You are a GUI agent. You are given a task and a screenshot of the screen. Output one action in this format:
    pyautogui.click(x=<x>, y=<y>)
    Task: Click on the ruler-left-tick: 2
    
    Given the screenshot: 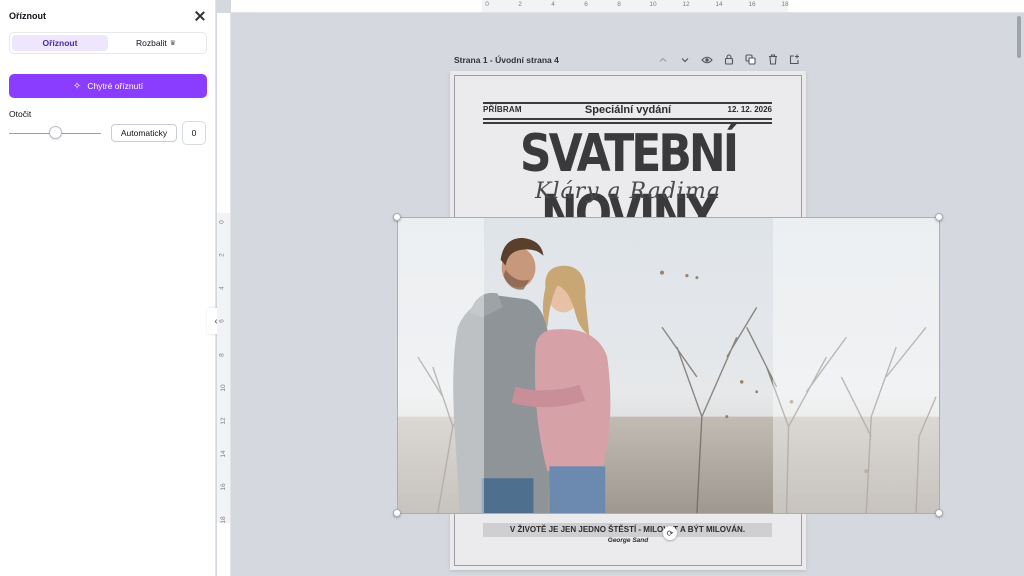 What is the action you would take?
    pyautogui.click(x=222, y=255)
    